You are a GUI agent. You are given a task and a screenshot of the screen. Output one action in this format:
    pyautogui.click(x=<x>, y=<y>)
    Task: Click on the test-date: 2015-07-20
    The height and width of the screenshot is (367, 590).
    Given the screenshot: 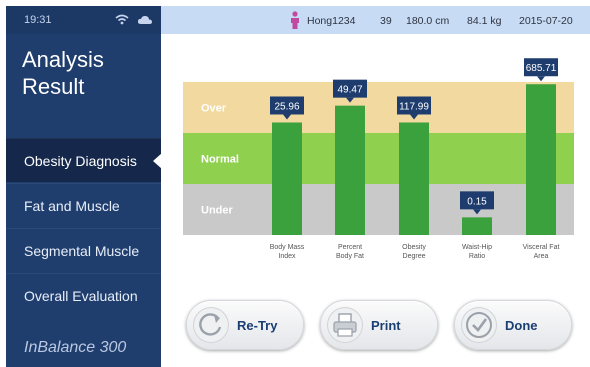 What is the action you would take?
    pyautogui.click(x=546, y=21)
    